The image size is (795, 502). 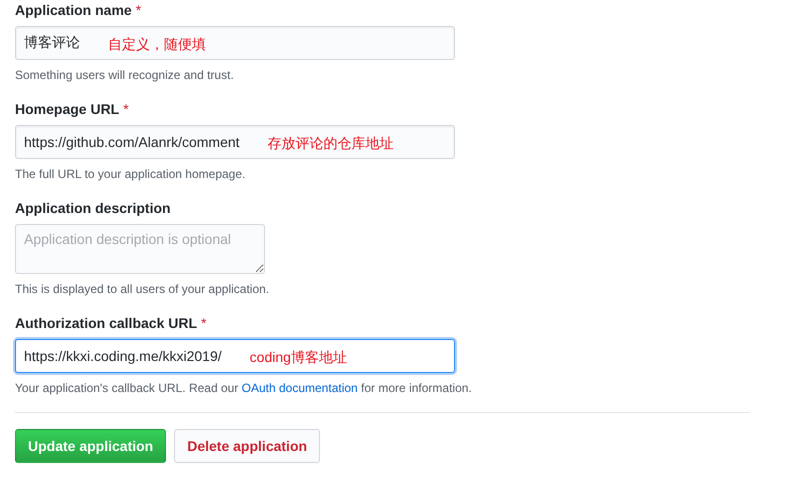 What do you see at coordinates (93, 208) in the screenshot?
I see `field-label: Application description` at bounding box center [93, 208].